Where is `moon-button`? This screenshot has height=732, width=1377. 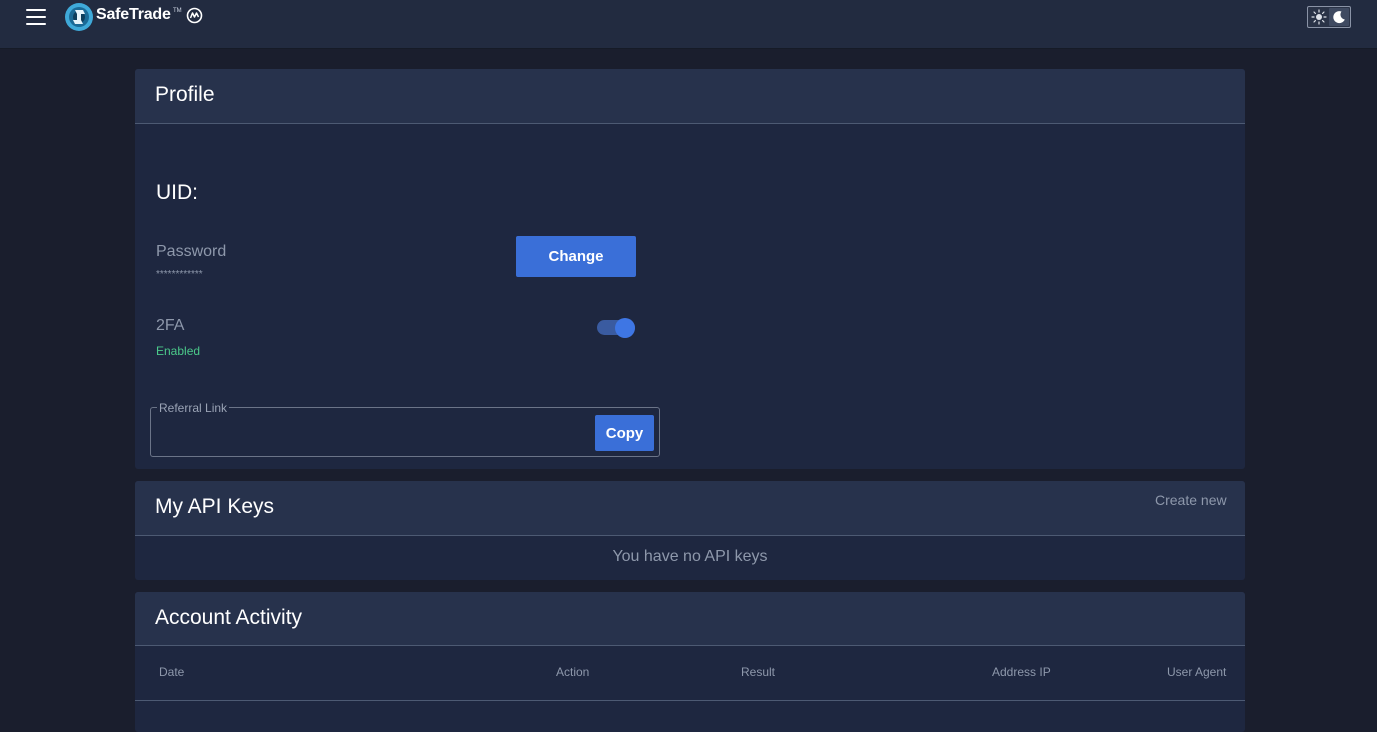 moon-button is located at coordinates (1339, 17).